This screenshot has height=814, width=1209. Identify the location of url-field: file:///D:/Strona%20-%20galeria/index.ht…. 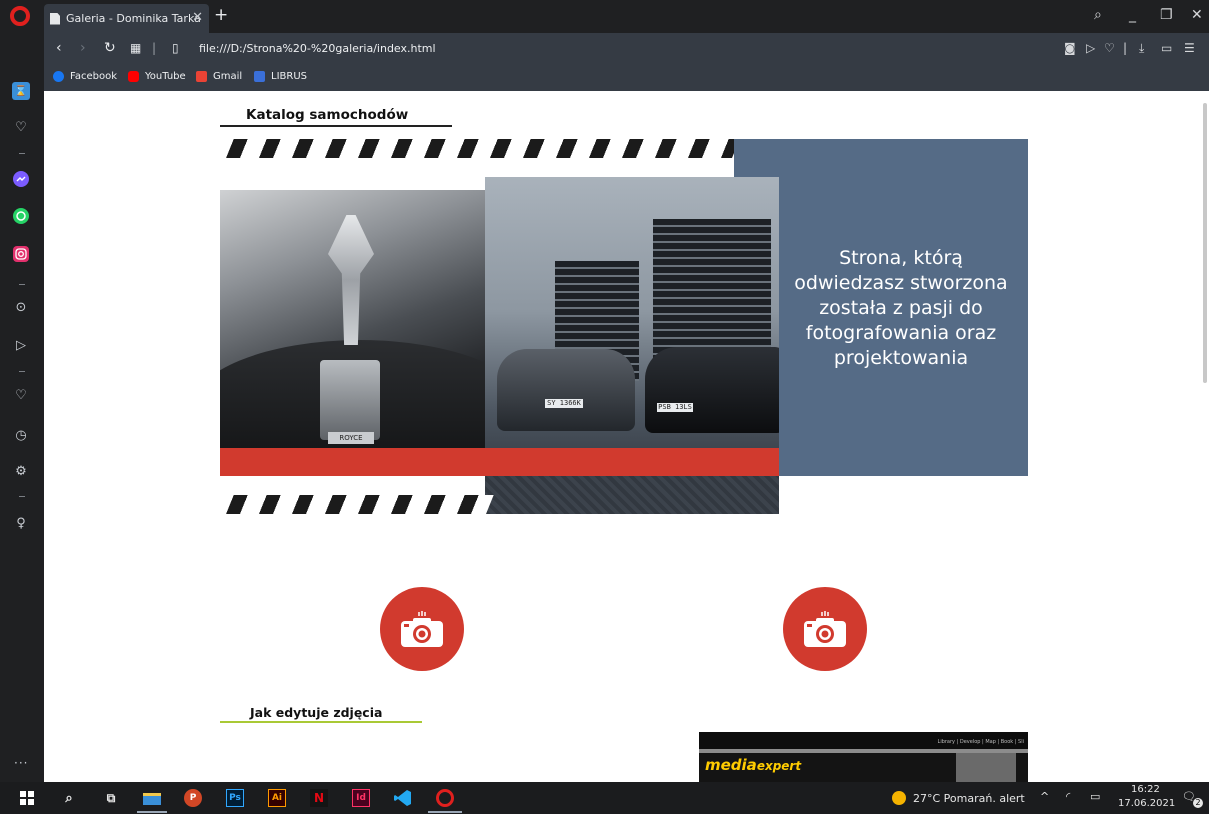
(317, 48).